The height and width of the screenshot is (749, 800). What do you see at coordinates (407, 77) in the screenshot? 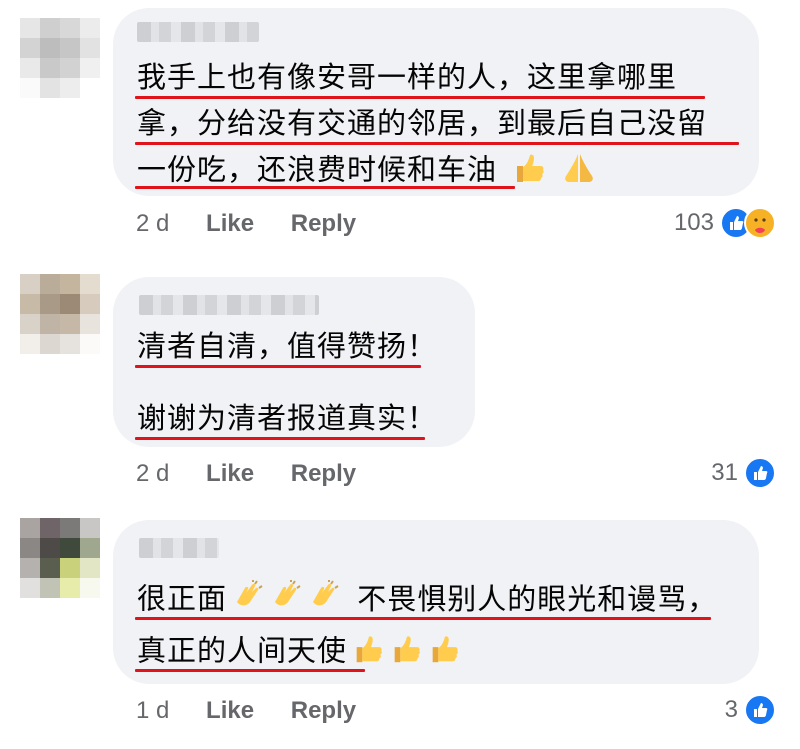
I see `comment-text-line: 我手上也有像安哥一样的人，这里拿哪里` at bounding box center [407, 77].